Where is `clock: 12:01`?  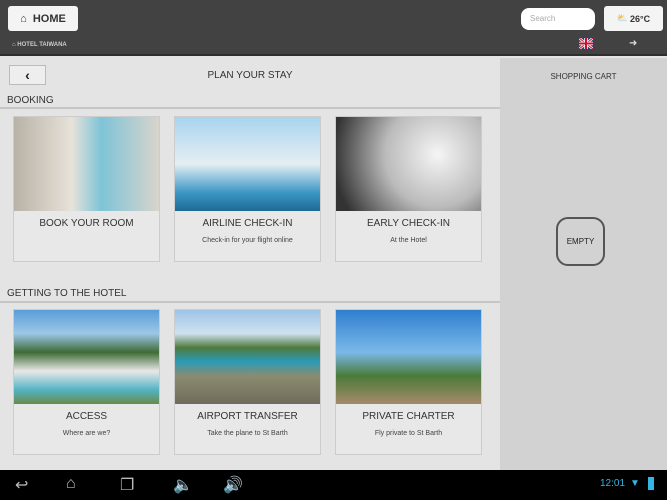
clock: 12:01 is located at coordinates (613, 483).